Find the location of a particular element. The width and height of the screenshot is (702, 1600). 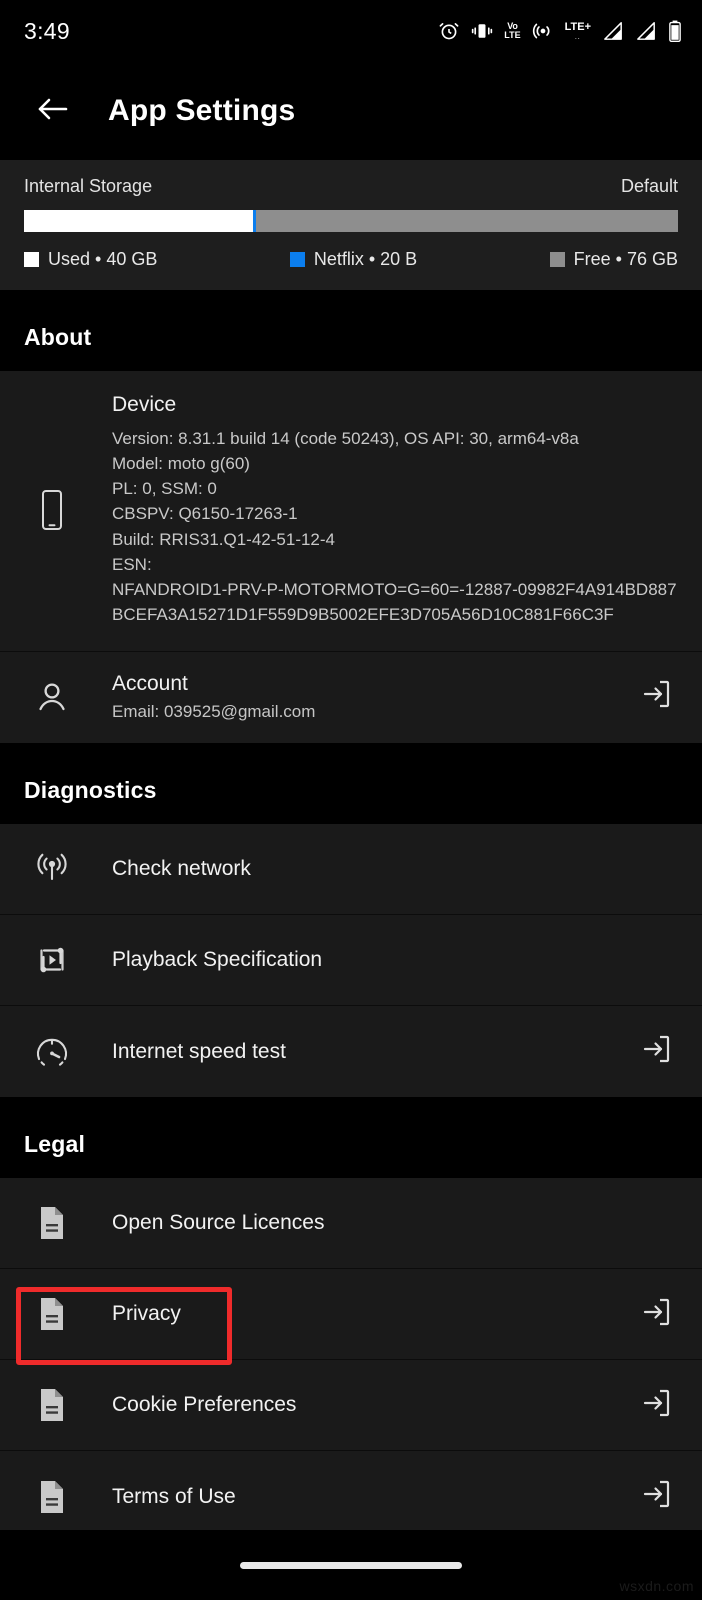

lte-plus-icon: LTE+ .. is located at coordinates (577, 30).